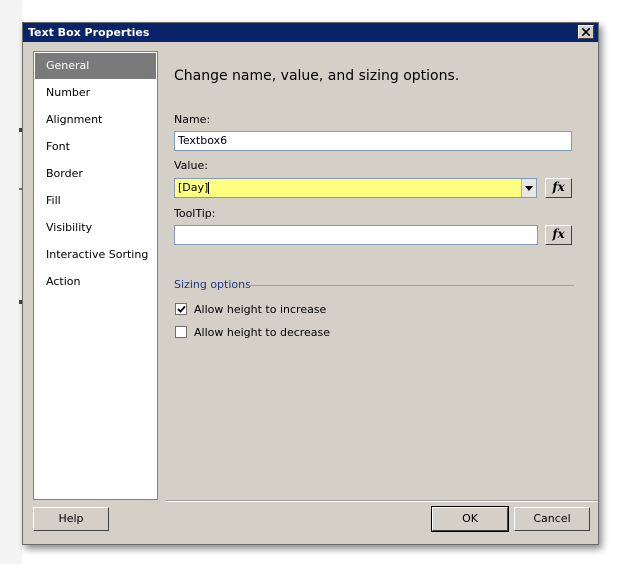  I want to click on name-input: Textbox6, so click(373, 141).